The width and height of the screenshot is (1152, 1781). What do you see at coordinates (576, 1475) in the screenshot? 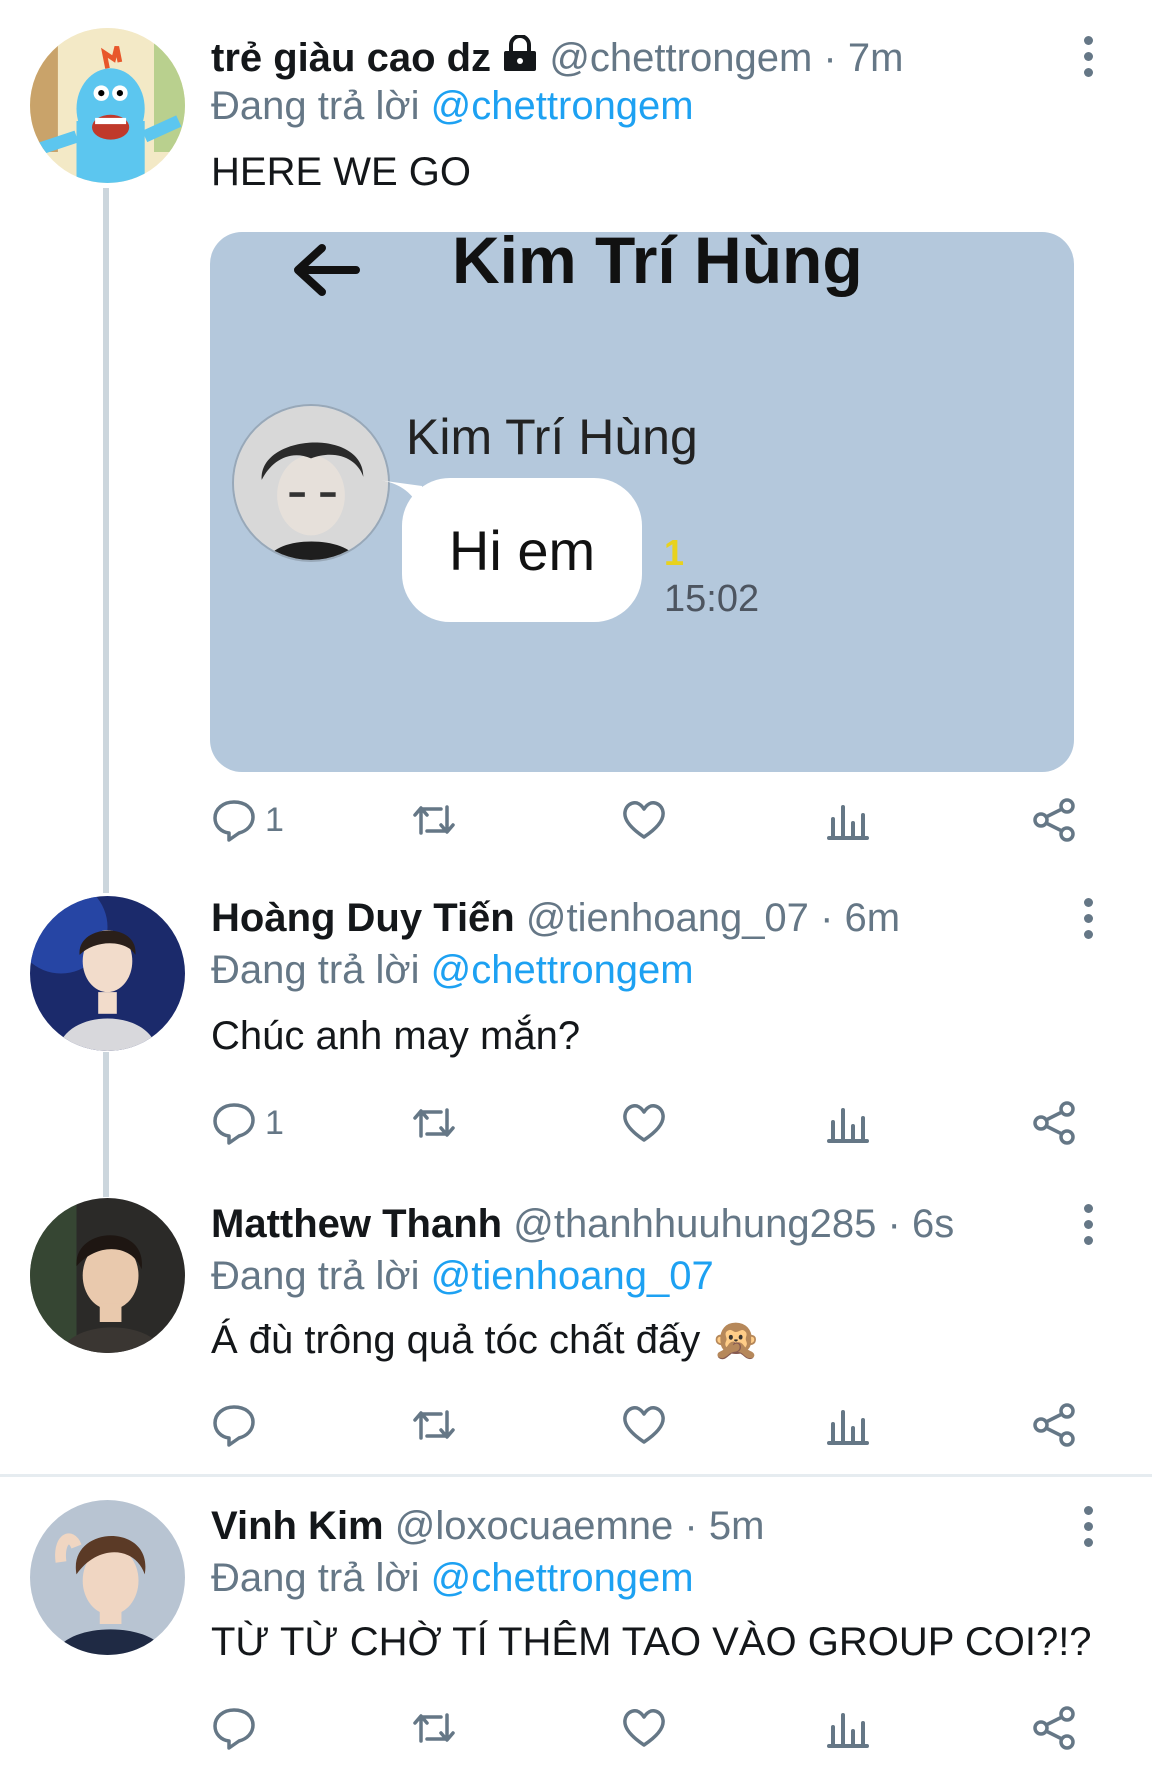
I see `tweet-divider` at bounding box center [576, 1475].